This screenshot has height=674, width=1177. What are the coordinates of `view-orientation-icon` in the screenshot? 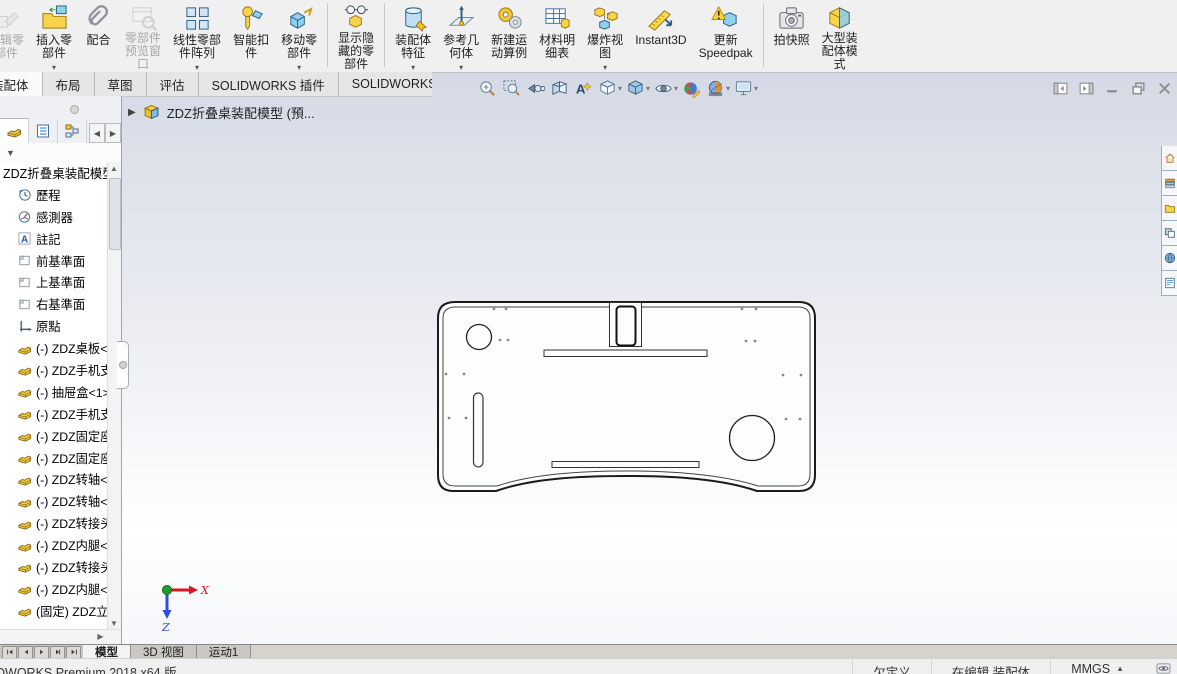 It's located at (607, 88).